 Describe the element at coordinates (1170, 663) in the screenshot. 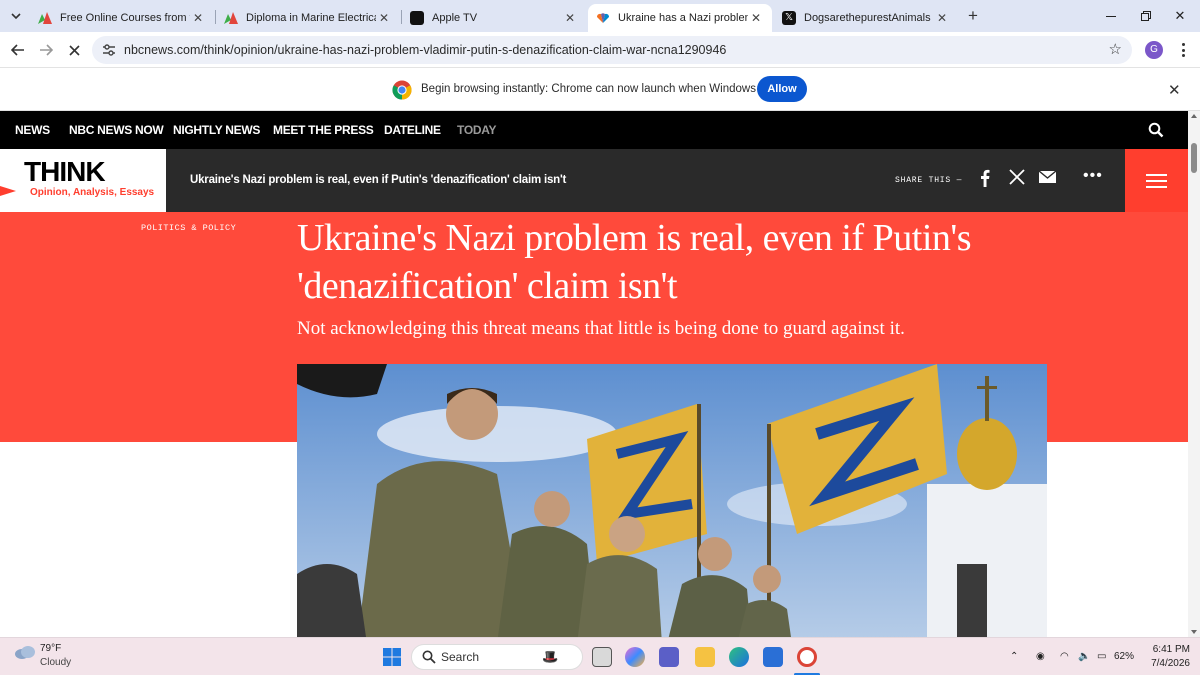

I see `clock-date: 7/4/2026` at that location.